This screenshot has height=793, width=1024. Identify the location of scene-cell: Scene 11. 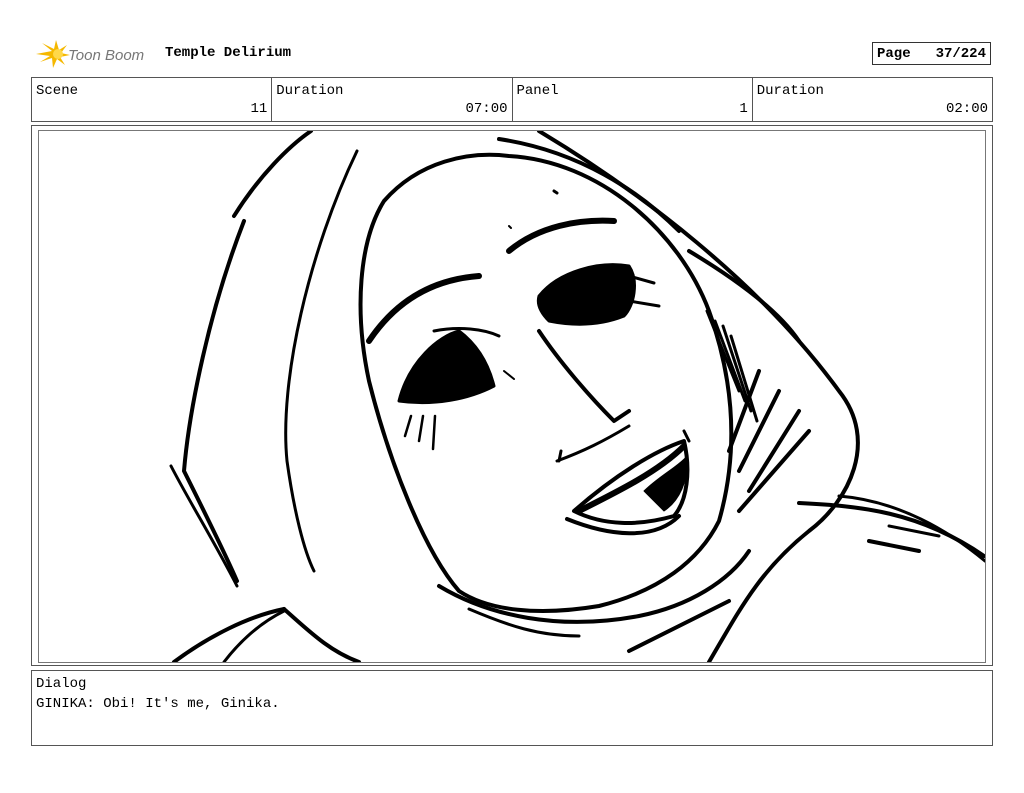
(152, 99).